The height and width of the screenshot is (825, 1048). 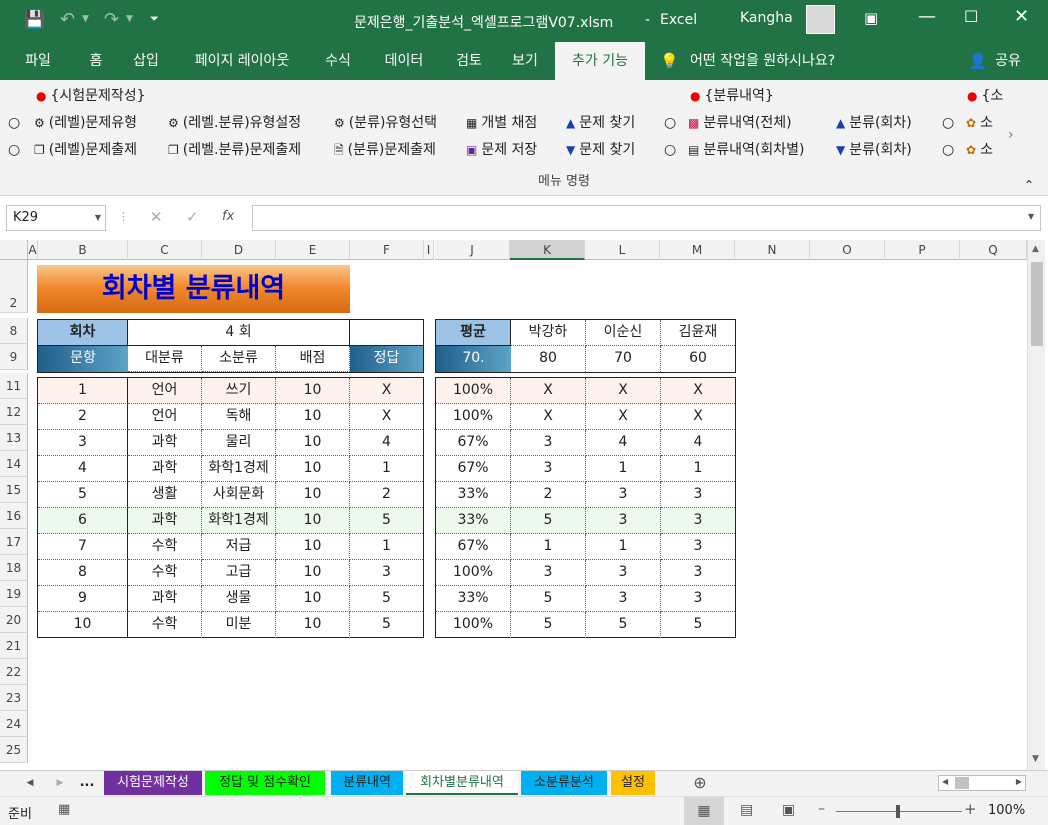 I want to click on select-all-corner, so click(x=14, y=250).